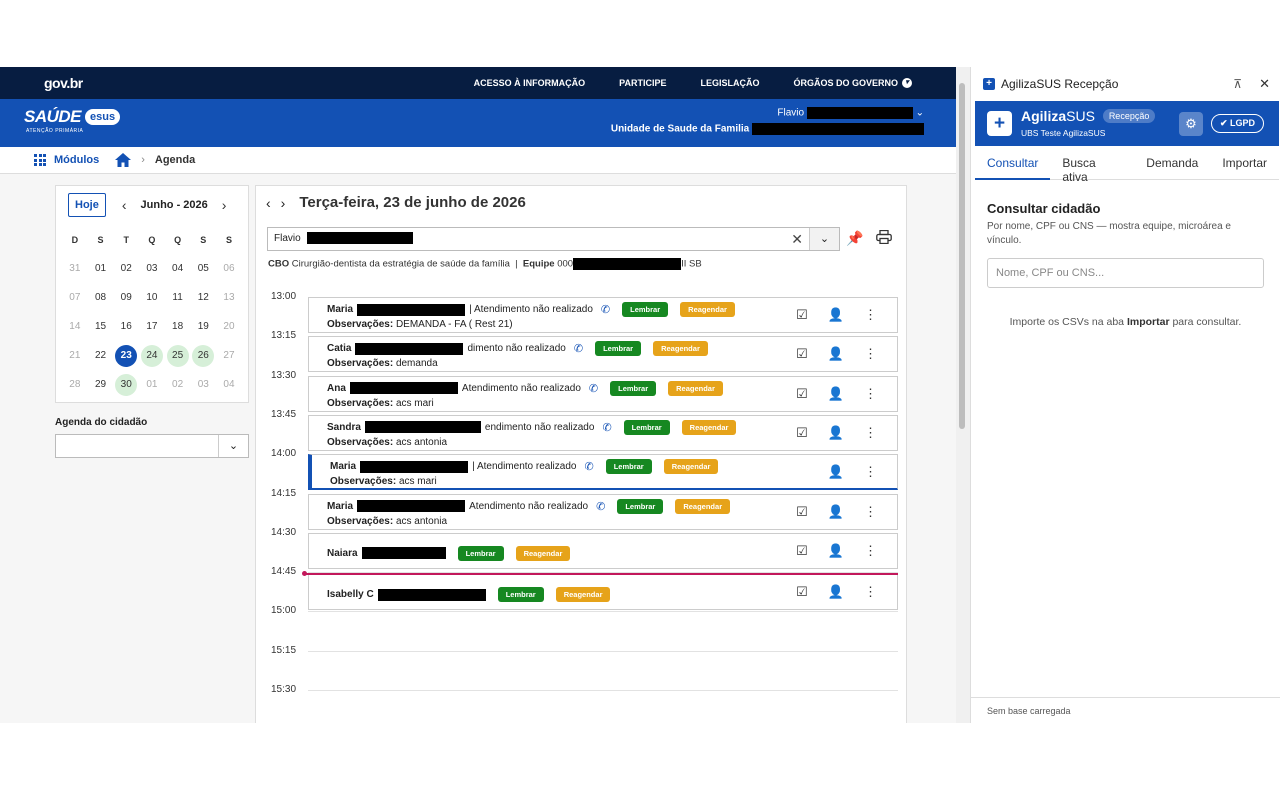  Describe the element at coordinates (75, 385) in the screenshot. I see `calendar-day: 28` at that location.